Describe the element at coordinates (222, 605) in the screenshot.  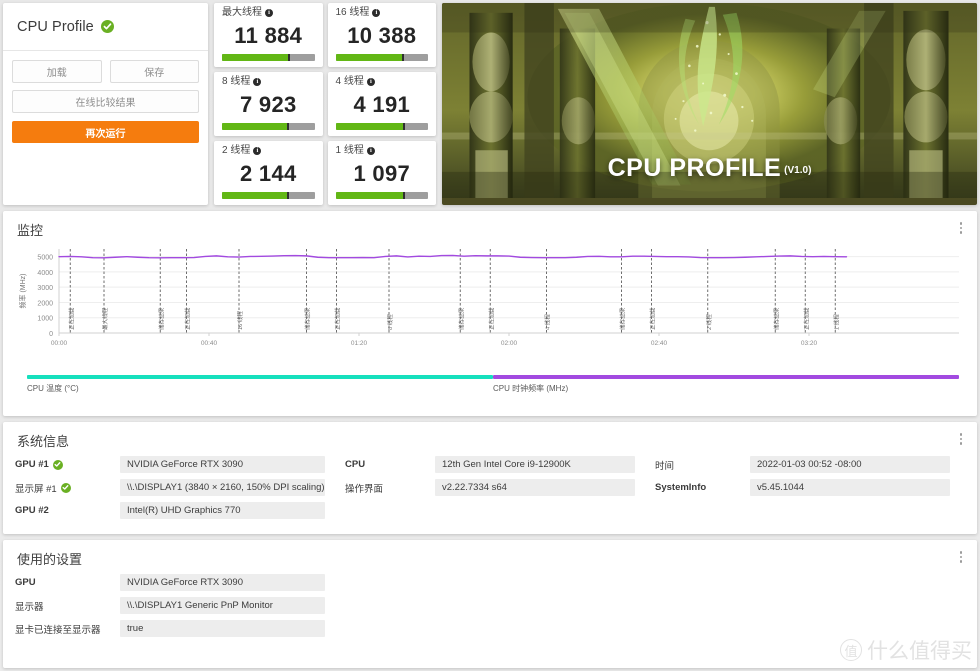
I see `info-row-value: \\.\DISPLAY1 Generic PnP Monitor` at that location.